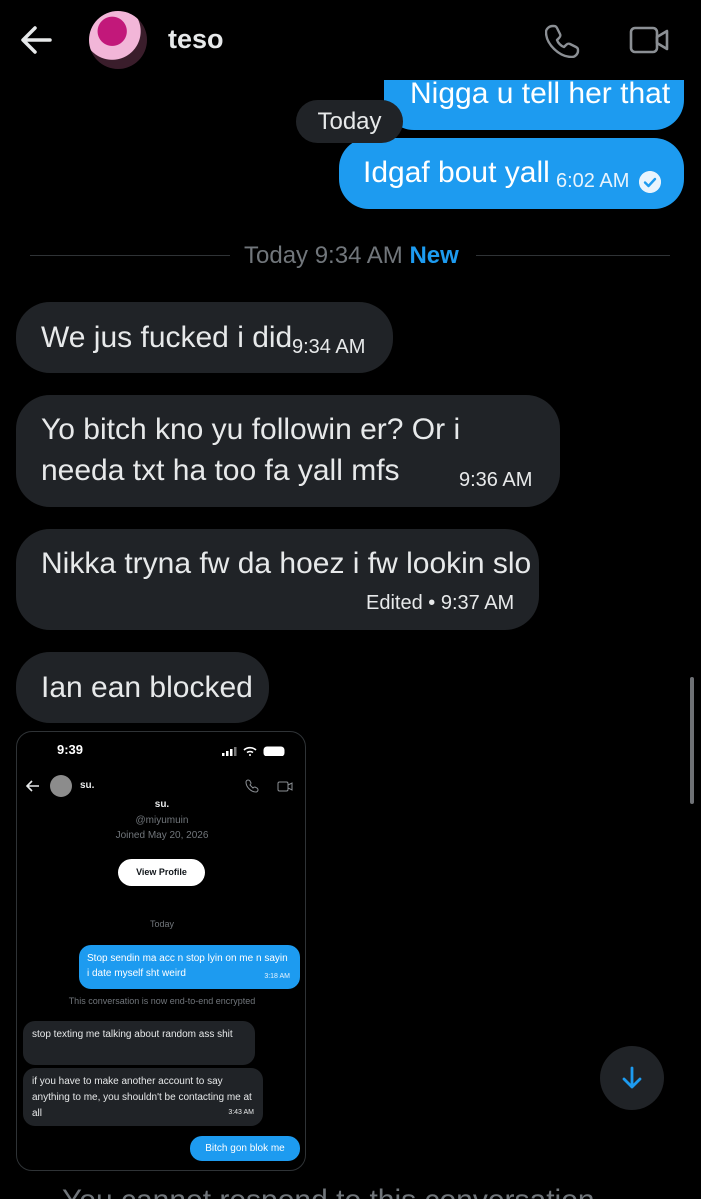 The height and width of the screenshot is (1199, 701). I want to click on arrow-down-icon, so click(632, 1077).